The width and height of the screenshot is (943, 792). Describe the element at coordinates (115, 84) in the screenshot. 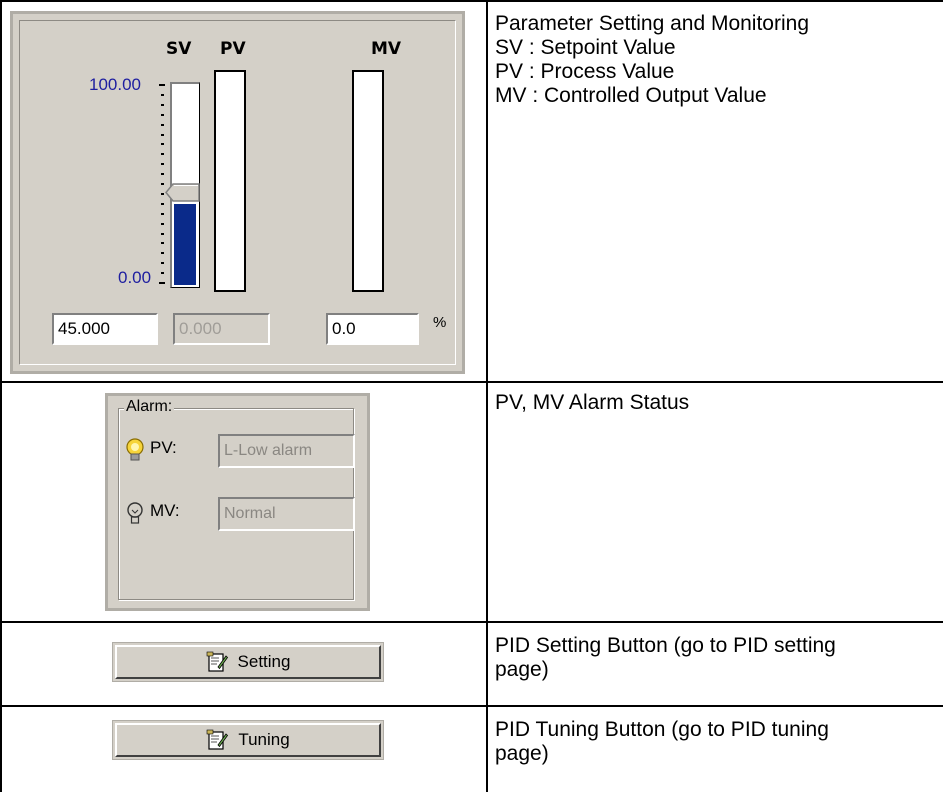

I see `scale-max-label: 100.00` at that location.